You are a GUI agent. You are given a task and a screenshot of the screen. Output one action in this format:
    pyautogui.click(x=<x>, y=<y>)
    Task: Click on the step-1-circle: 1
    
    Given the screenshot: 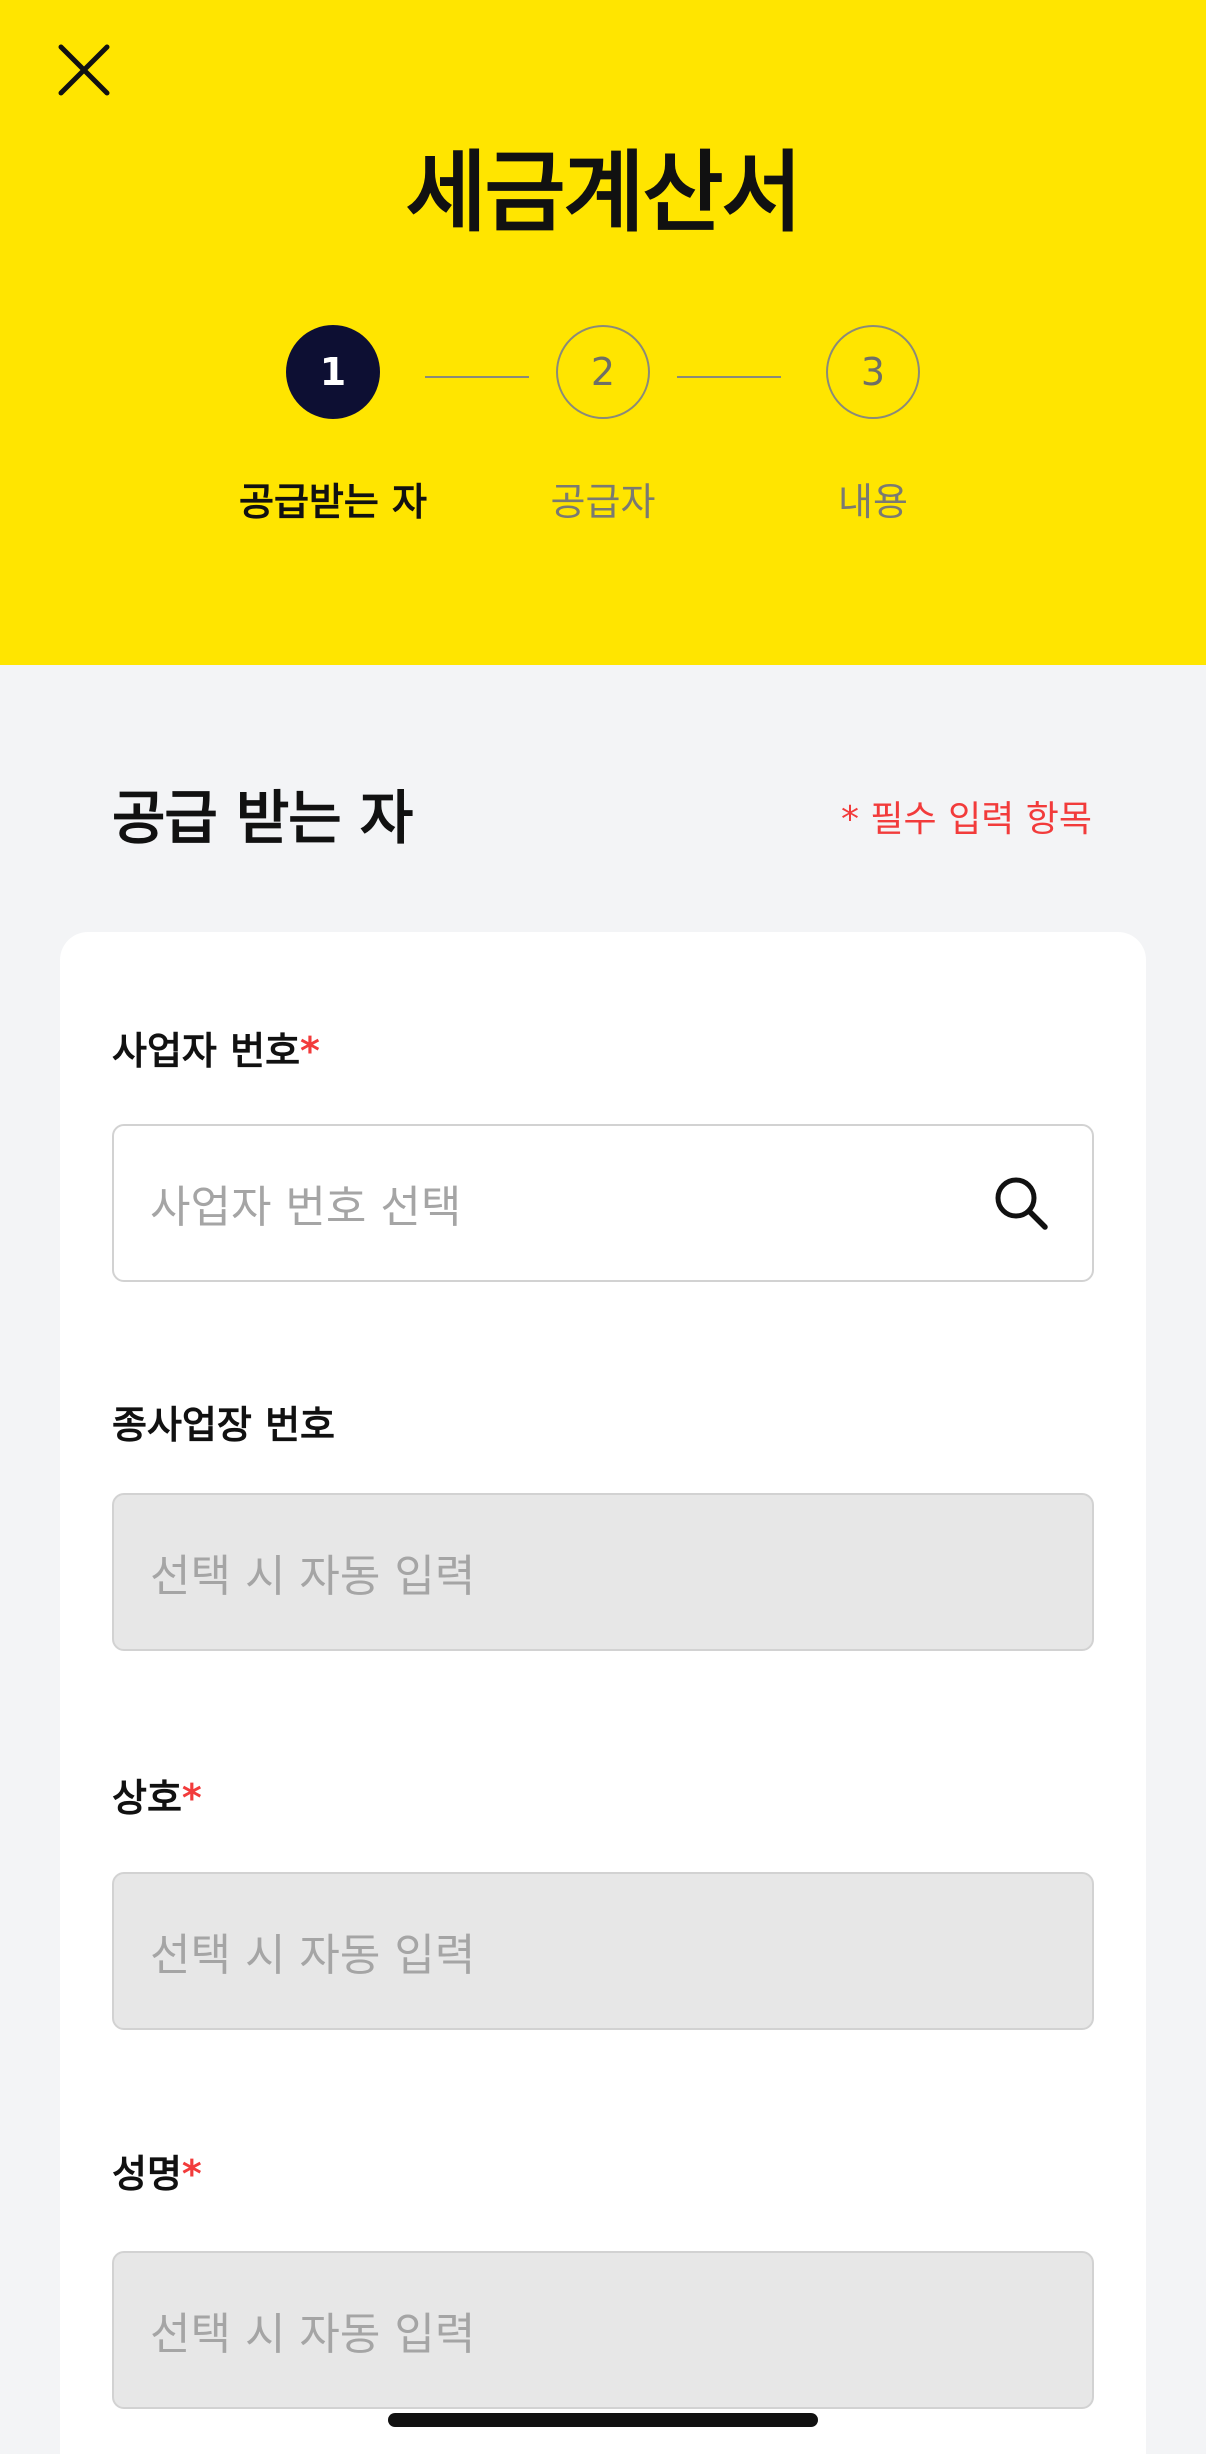 What is the action you would take?
    pyautogui.click(x=333, y=372)
    